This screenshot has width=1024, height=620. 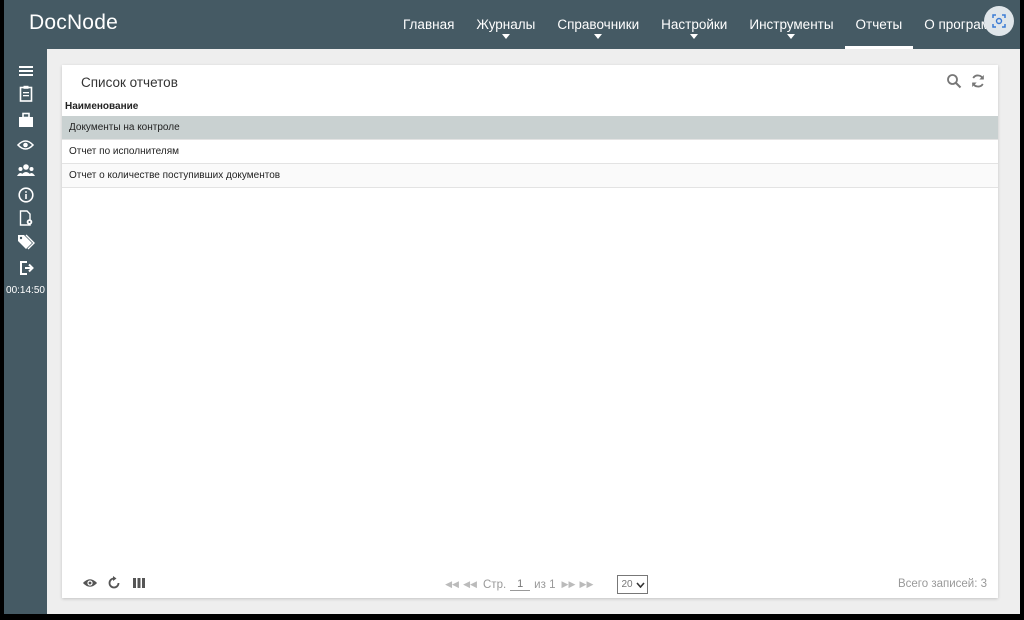 What do you see at coordinates (129, 82) in the screenshot?
I see `panel-title: Список отчетов` at bounding box center [129, 82].